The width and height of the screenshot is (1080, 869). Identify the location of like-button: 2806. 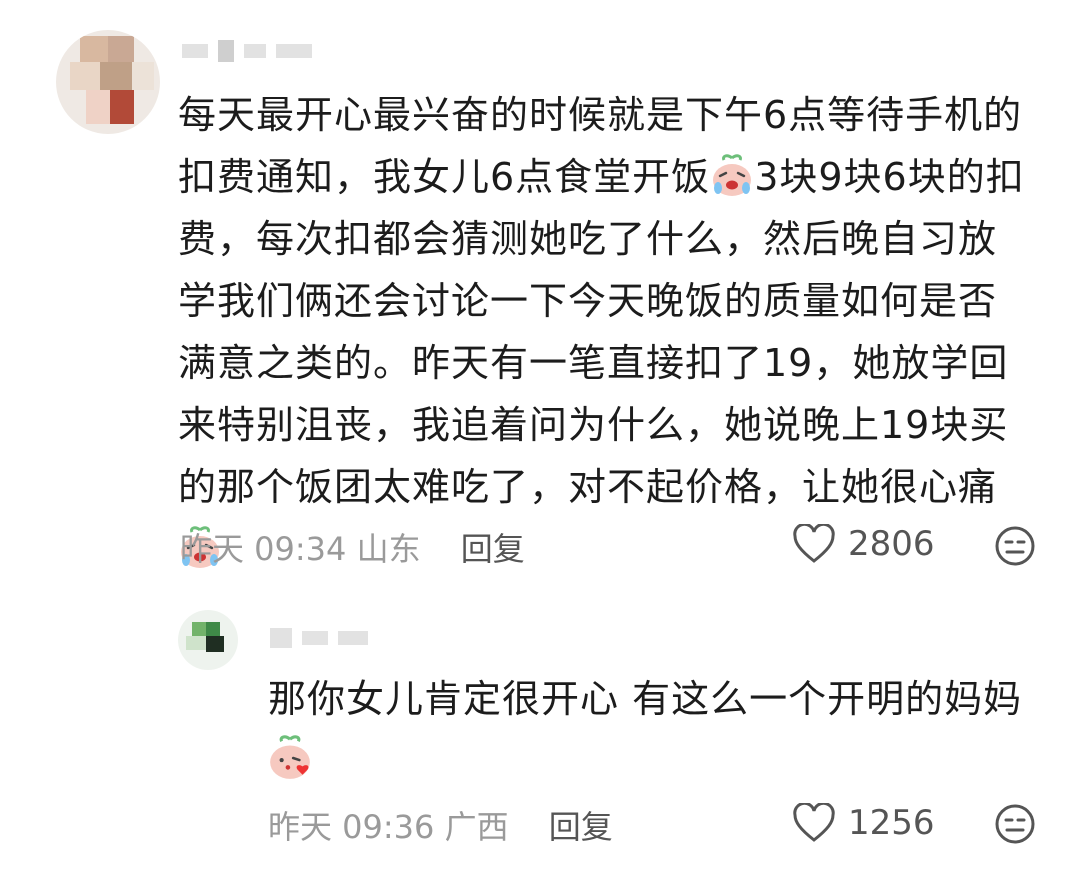
(863, 544).